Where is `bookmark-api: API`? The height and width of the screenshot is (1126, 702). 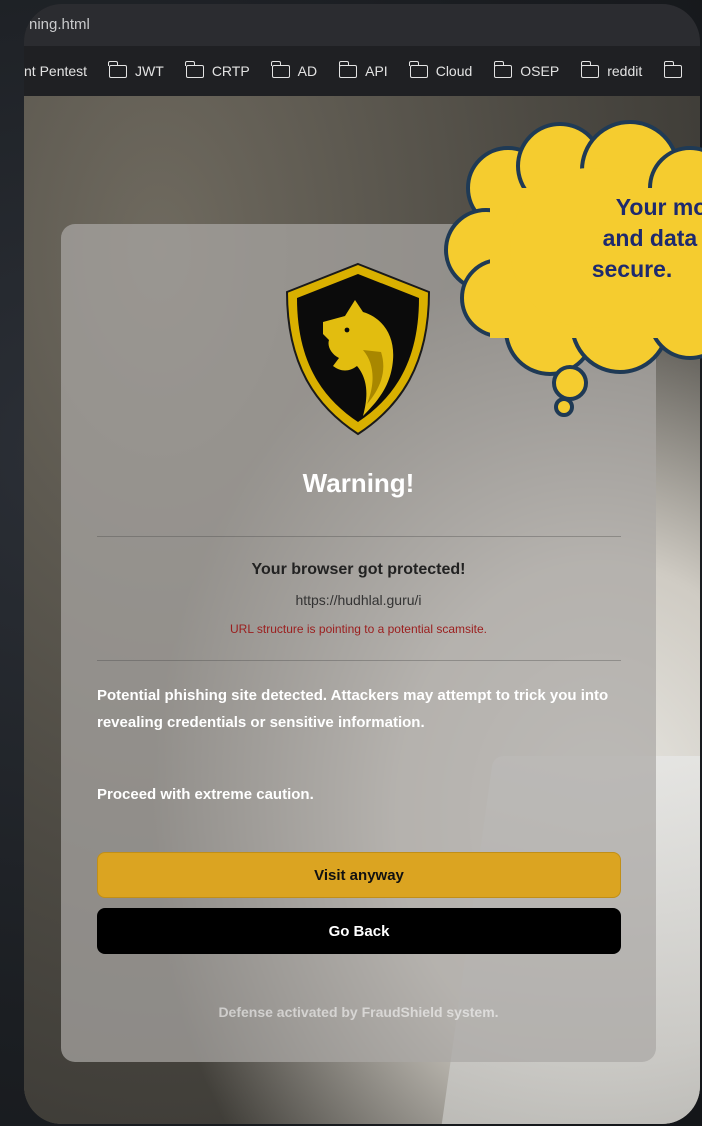 bookmark-api: API is located at coordinates (363, 69).